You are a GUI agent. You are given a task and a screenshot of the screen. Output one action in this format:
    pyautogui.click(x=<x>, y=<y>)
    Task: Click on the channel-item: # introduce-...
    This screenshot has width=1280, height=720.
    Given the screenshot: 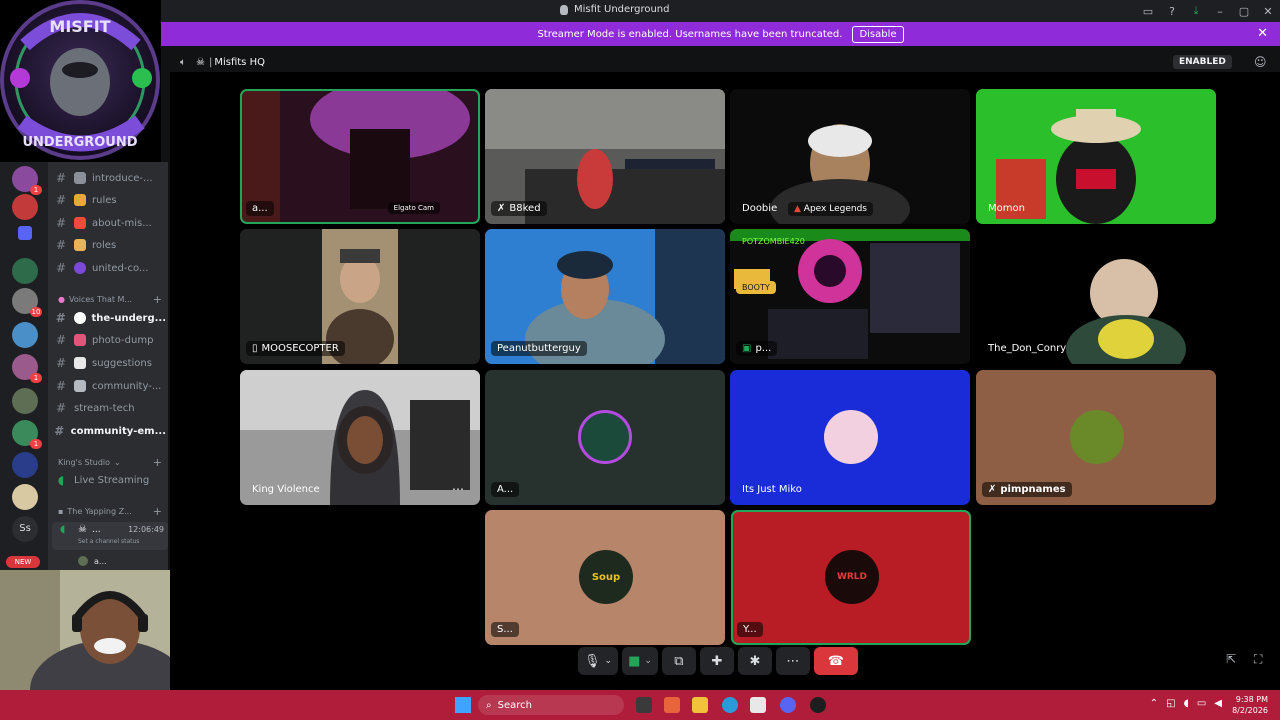 What is the action you would take?
    pyautogui.click(x=107, y=178)
    